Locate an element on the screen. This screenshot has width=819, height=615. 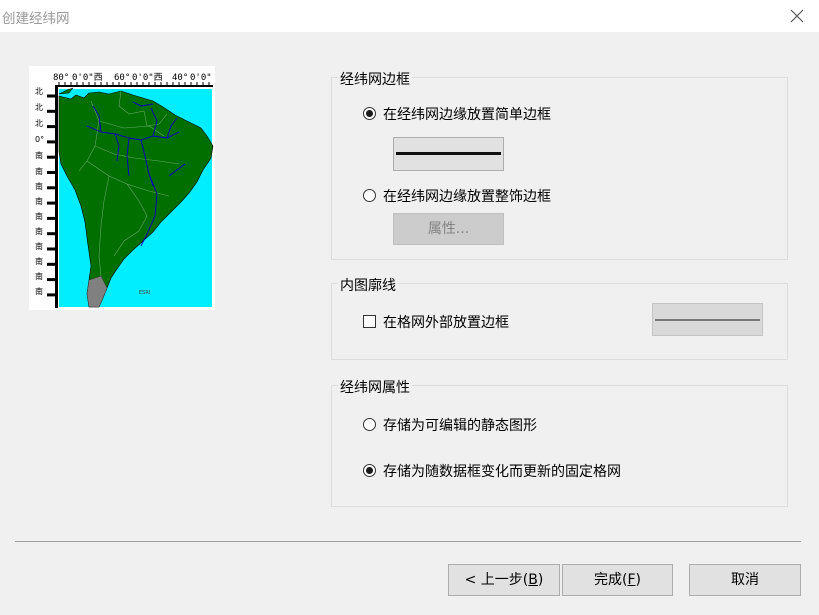
border-group-legend: 经纬网边框 is located at coordinates (375, 79).